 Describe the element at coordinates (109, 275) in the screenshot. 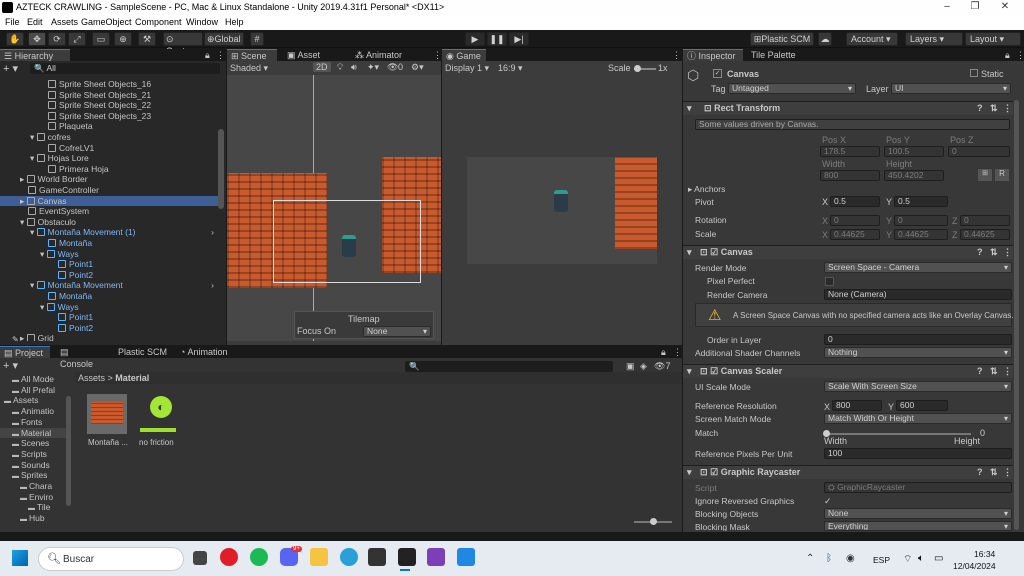

I see `hierarchy-item: Point2` at that location.